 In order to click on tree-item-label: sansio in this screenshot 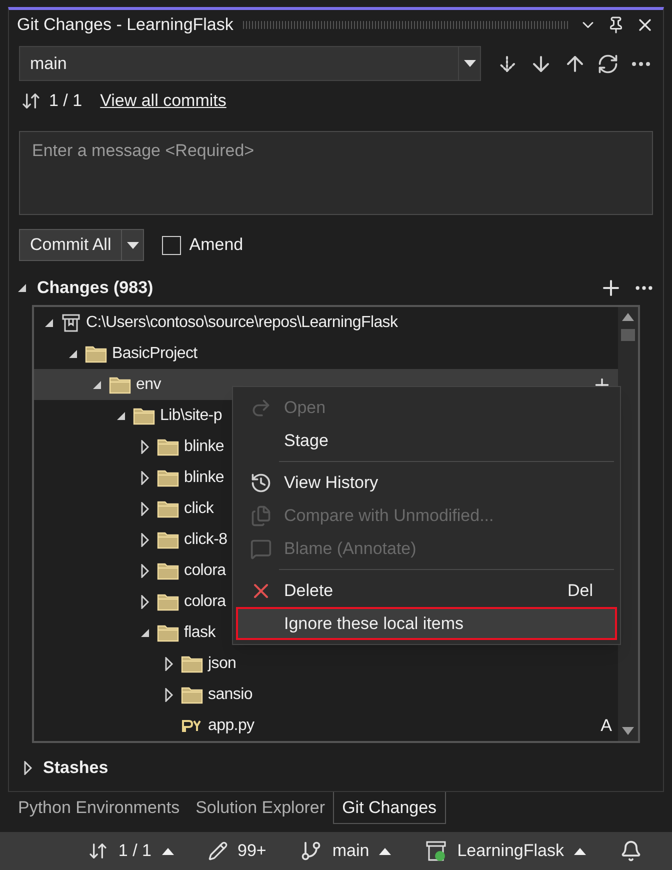, I will do `click(230, 694)`.